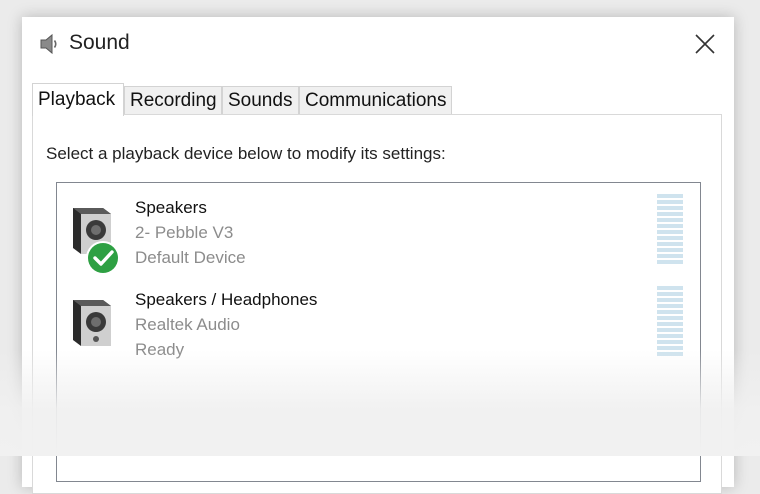 The image size is (760, 494). What do you see at coordinates (160, 349) in the screenshot?
I see `device-status: Ready` at bounding box center [160, 349].